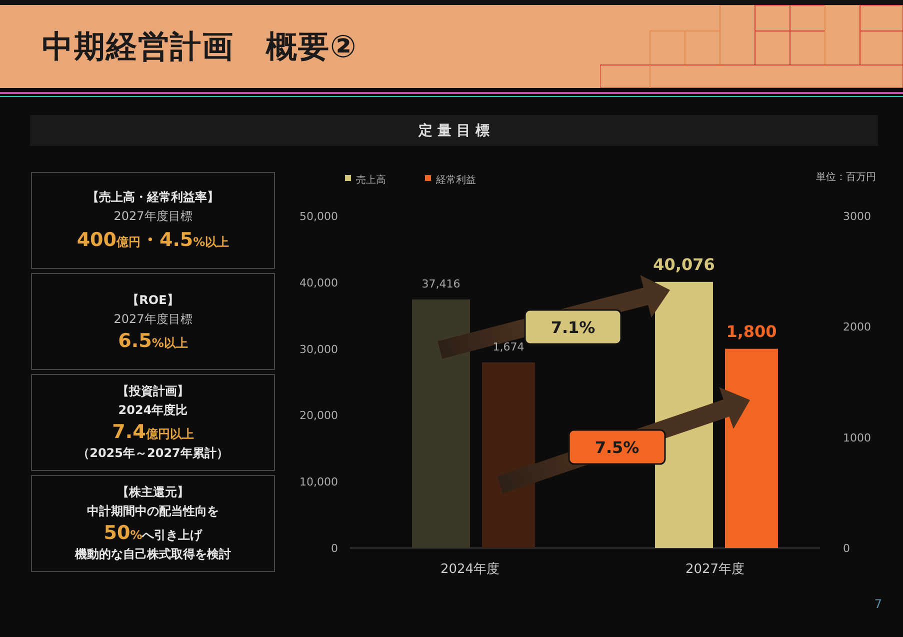  What do you see at coordinates (846, 177) in the screenshot?
I see `unit-label: 単位：百万円` at bounding box center [846, 177].